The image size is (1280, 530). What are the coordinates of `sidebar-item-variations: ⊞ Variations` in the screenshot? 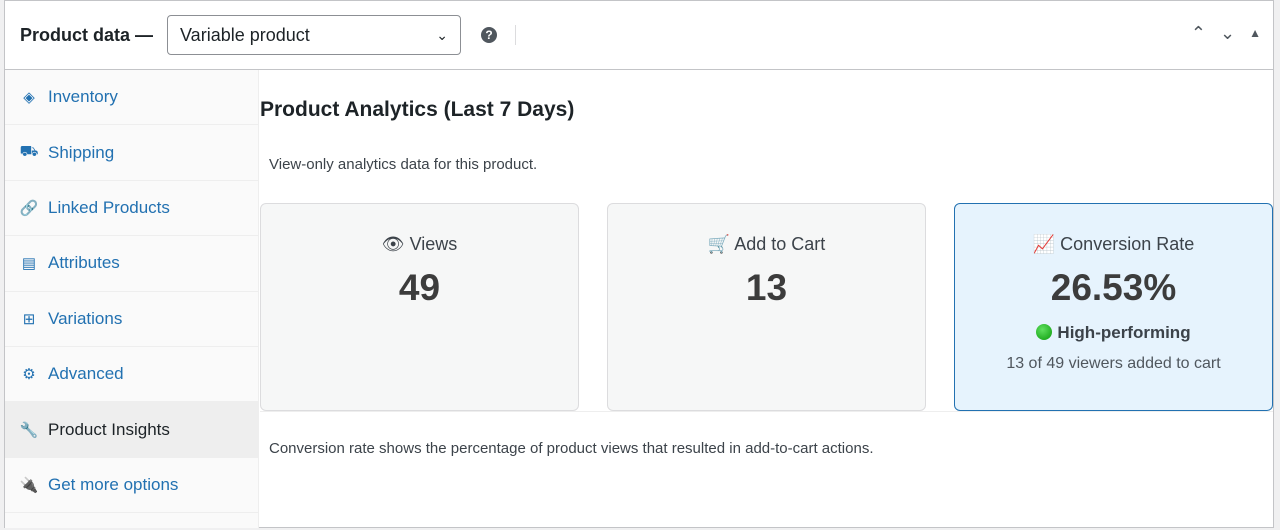 It's located at (131, 319).